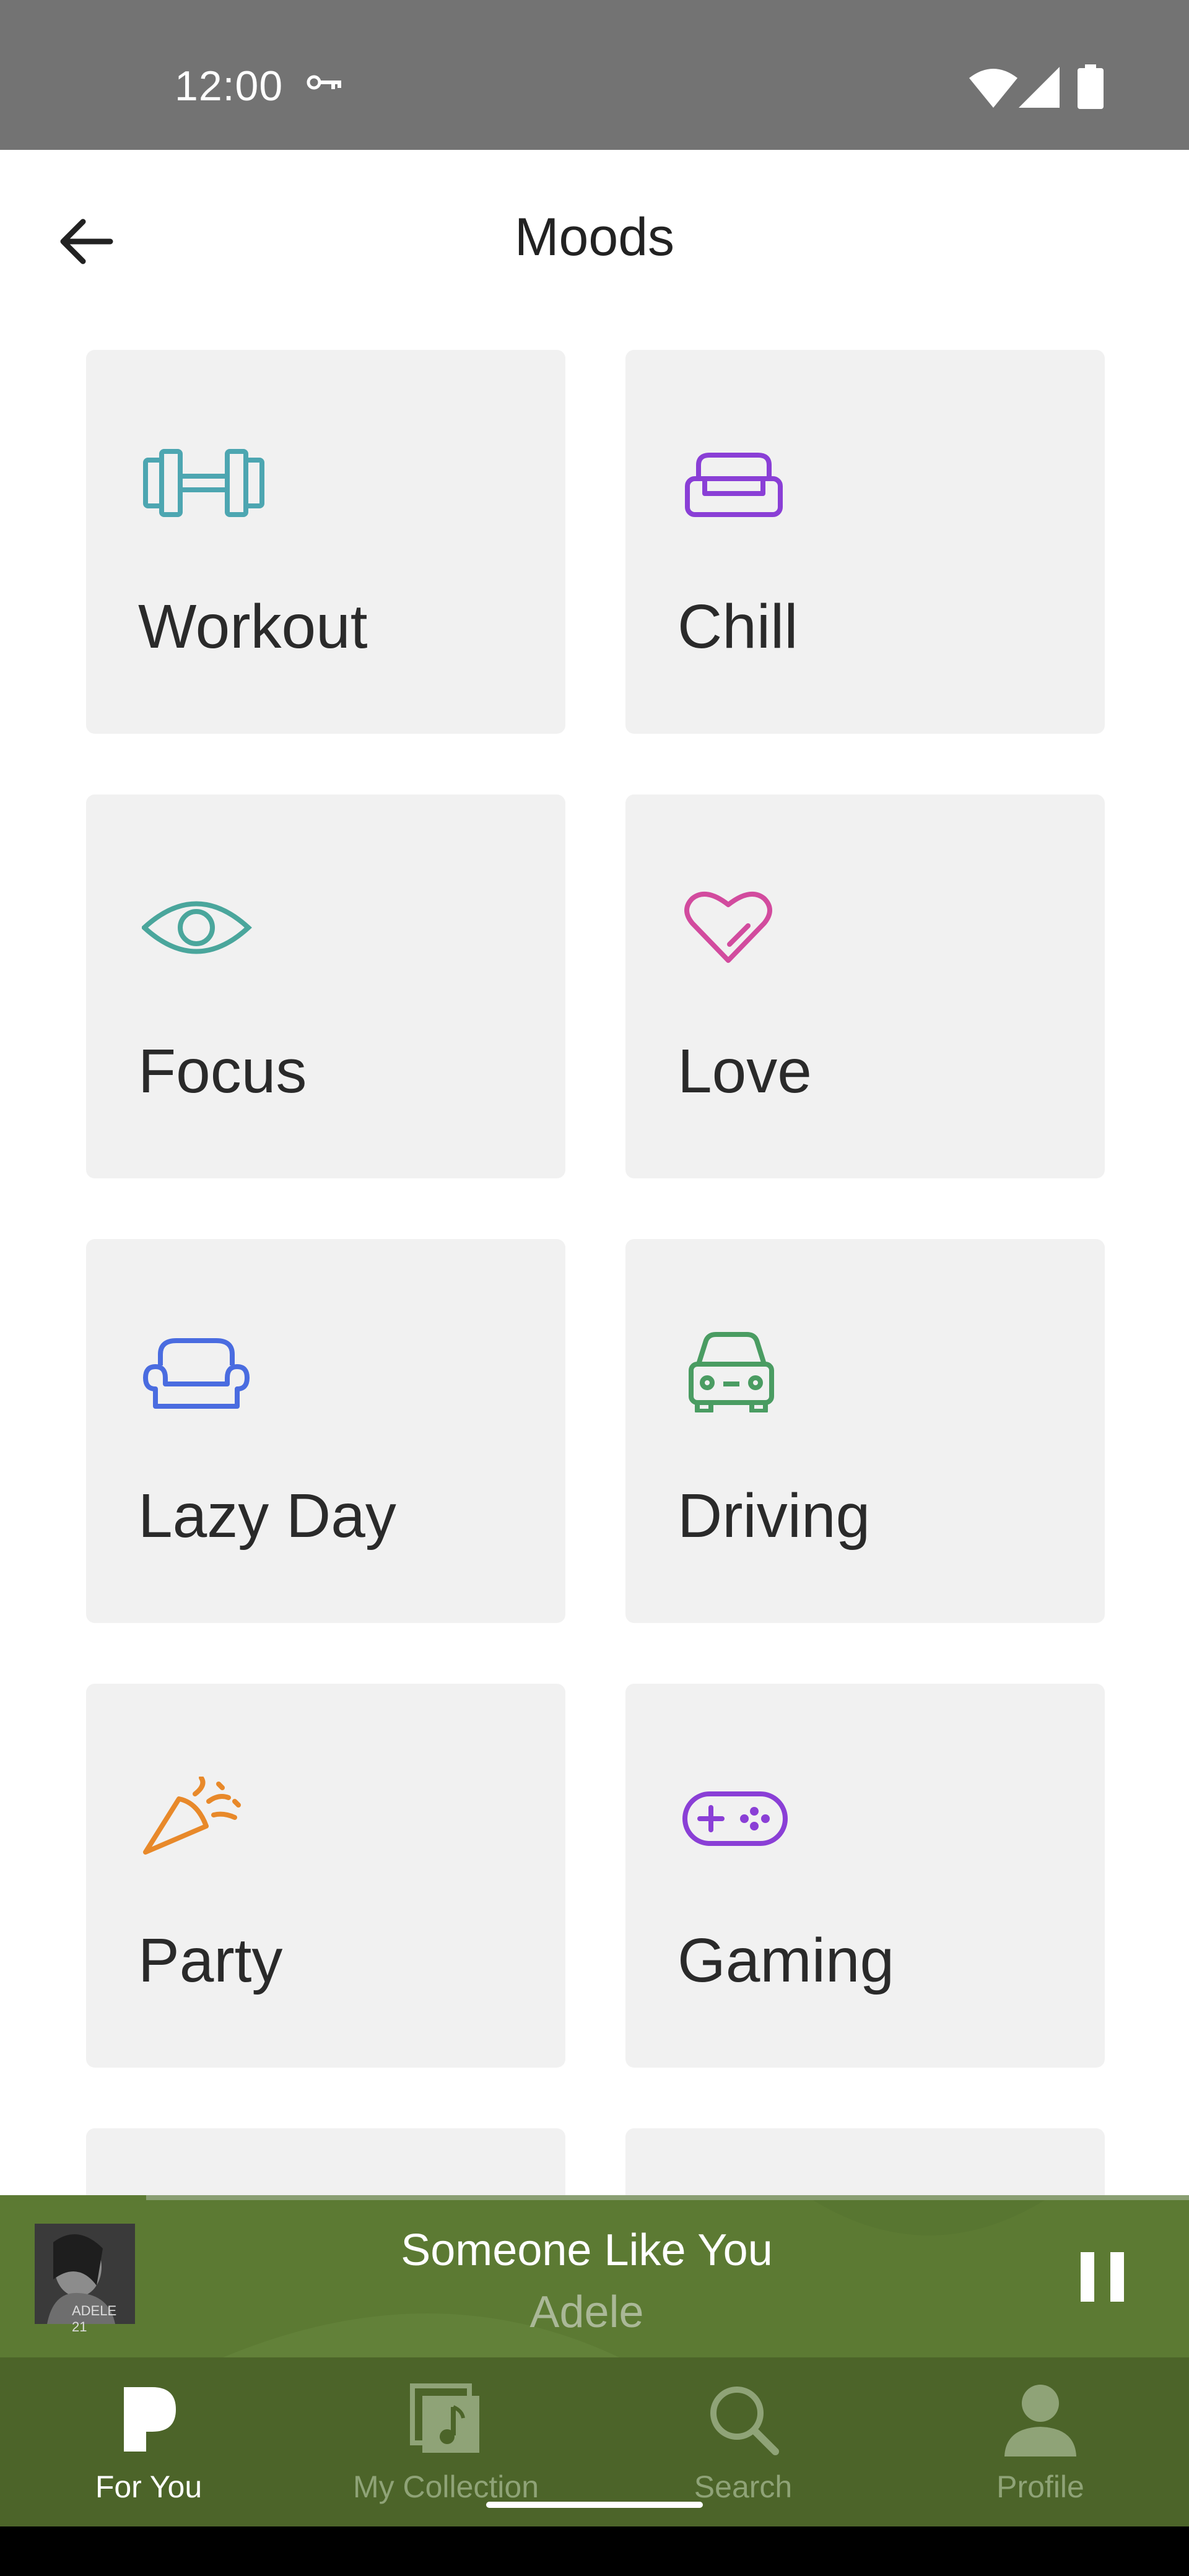 Image resolution: width=1189 pixels, height=2576 pixels. What do you see at coordinates (993, 88) in the screenshot?
I see `wifi-icon` at bounding box center [993, 88].